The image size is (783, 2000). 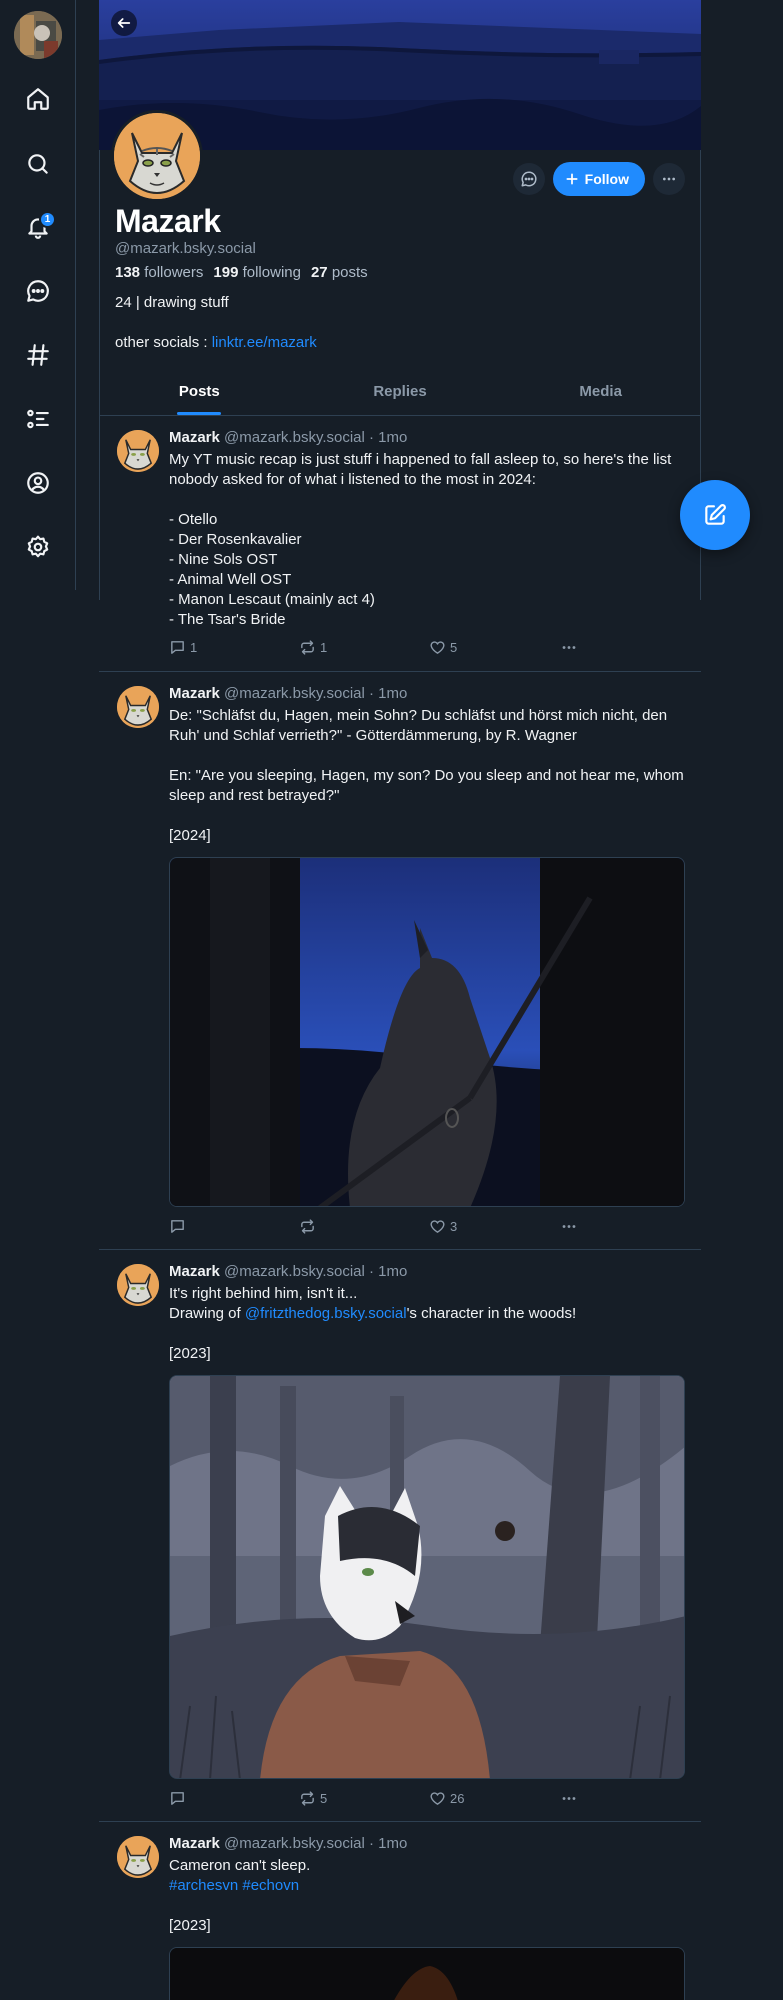 I want to click on following-label: following, so click(x=271, y=272).